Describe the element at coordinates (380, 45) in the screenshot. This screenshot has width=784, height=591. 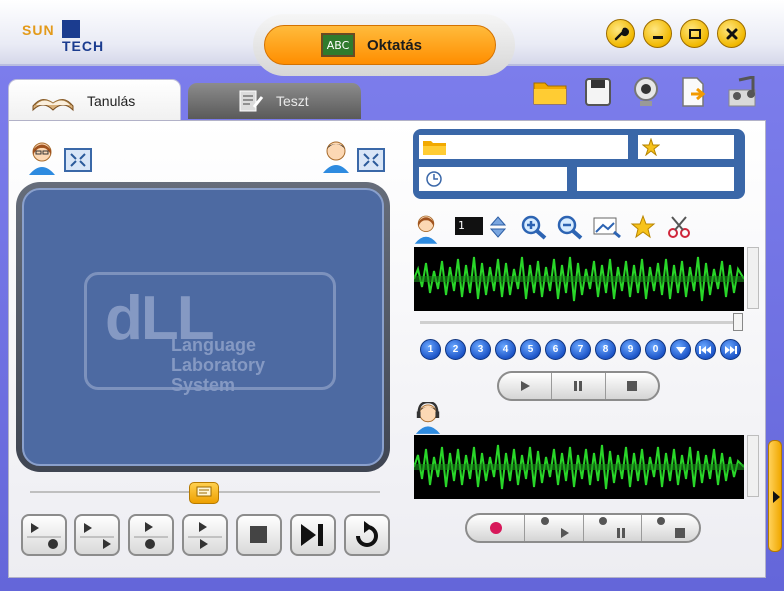
I see `mode-selector: ABC Oktatás` at that location.